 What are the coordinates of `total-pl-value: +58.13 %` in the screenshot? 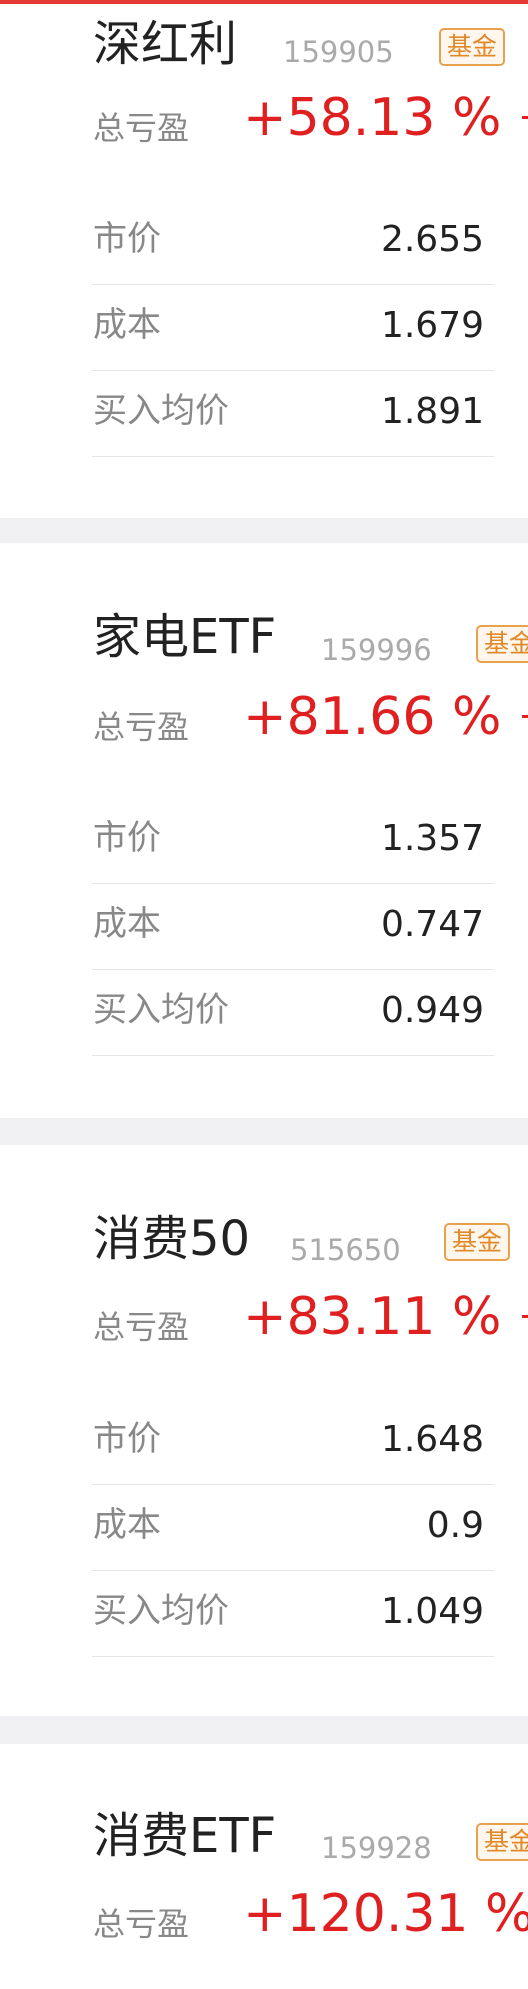 It's located at (372, 118).